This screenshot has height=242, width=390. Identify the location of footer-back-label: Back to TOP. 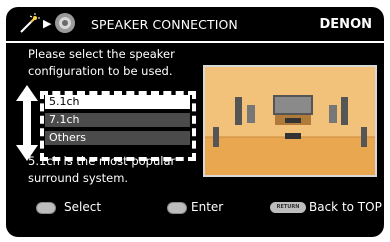
(345, 207).